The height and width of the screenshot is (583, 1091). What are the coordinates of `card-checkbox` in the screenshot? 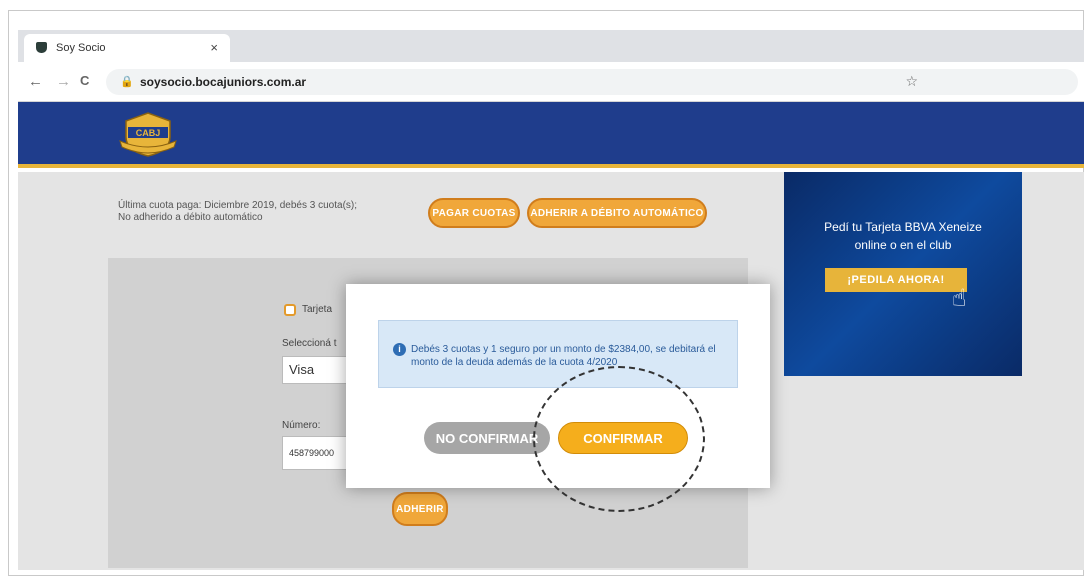 It's located at (290, 310).